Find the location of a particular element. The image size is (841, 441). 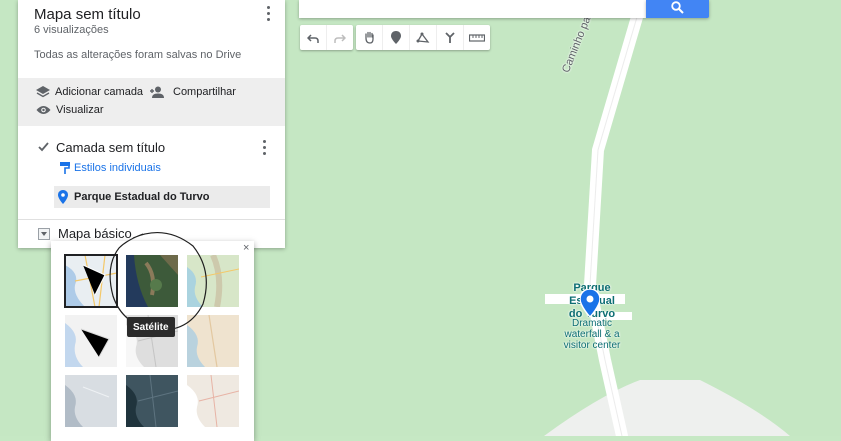

location-pin-icon is located at coordinates (63, 197).